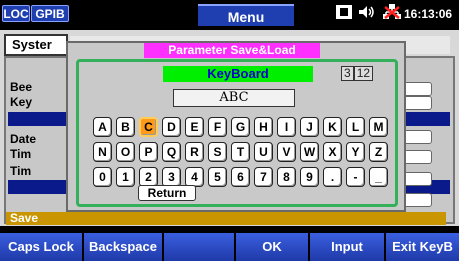  I want to click on network-disconnected-icon, so click(392, 14).